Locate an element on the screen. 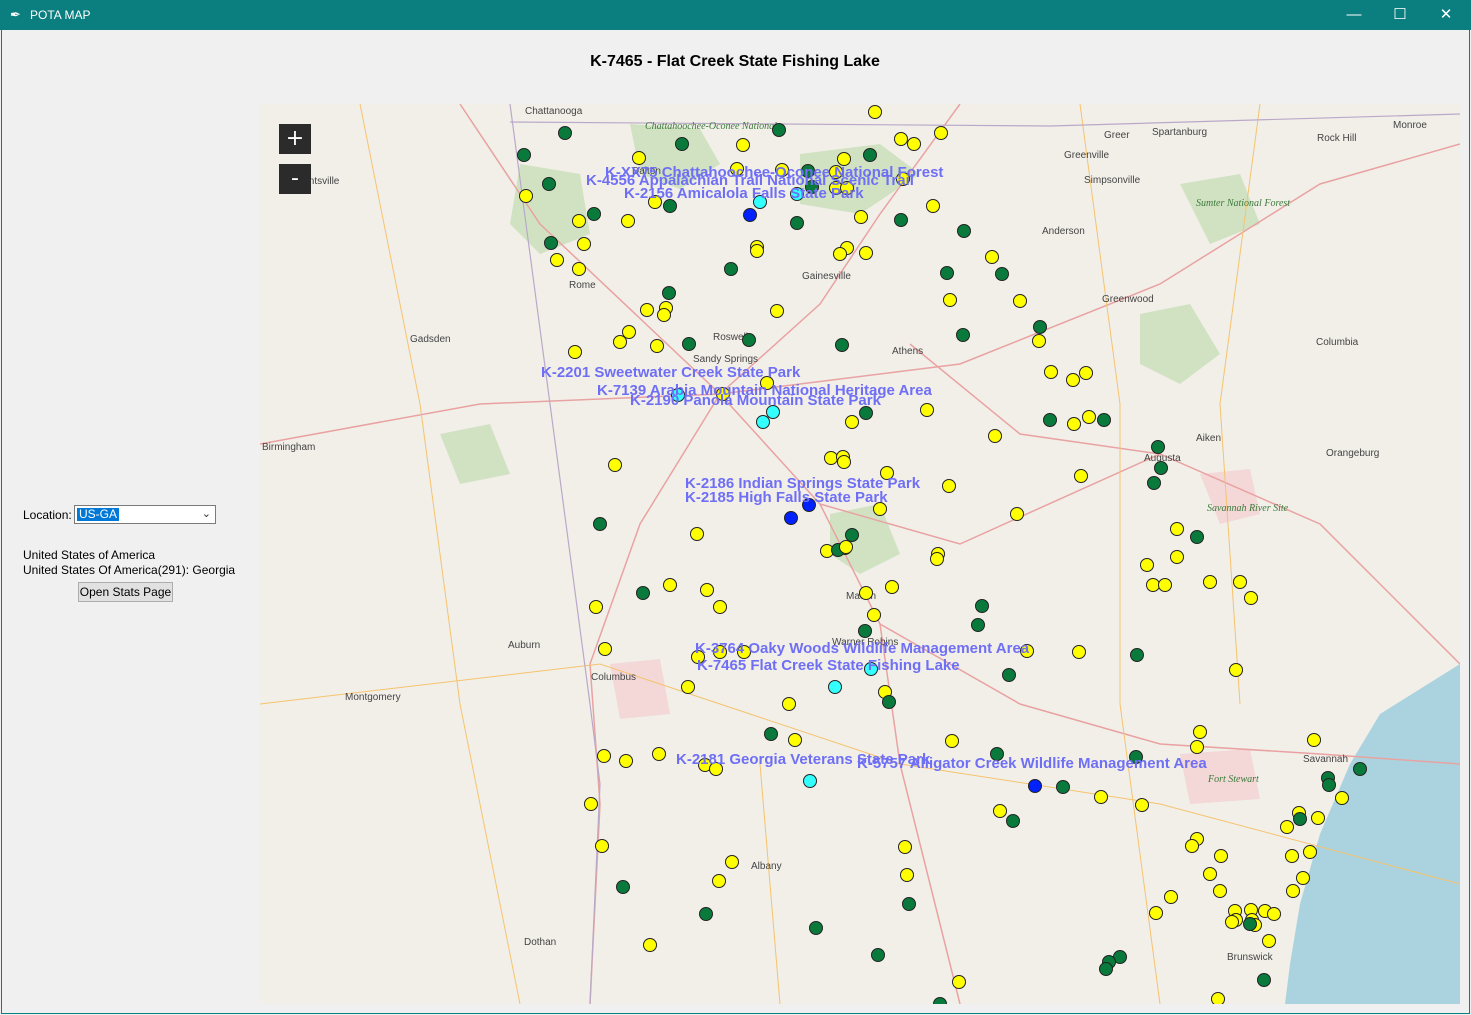 This screenshot has width=1471, height=1015. close-button: ✕ is located at coordinates (1446, 15).